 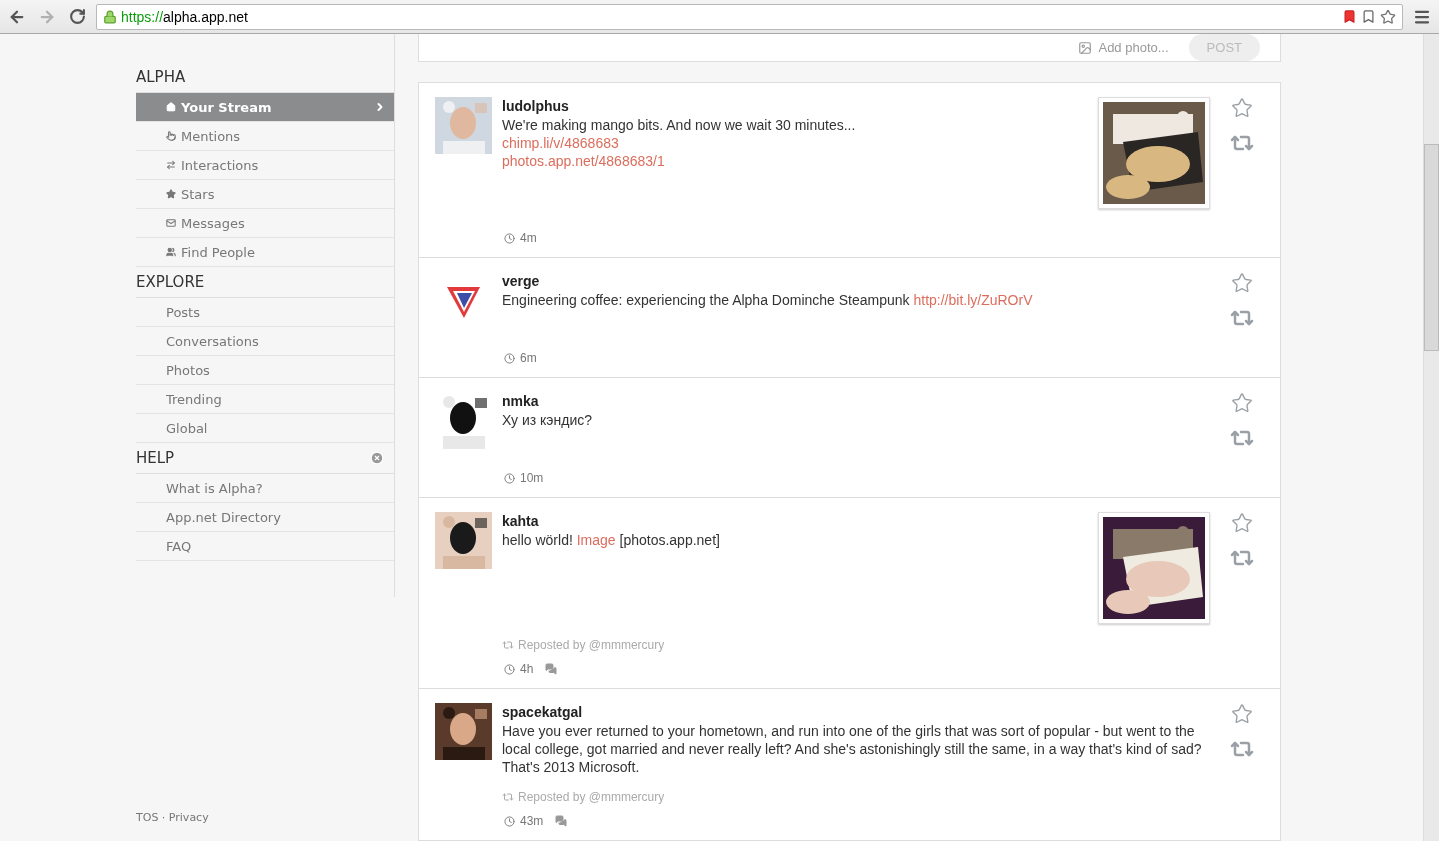 I want to click on post-text: Have you ever returned to your hometown, and run into one of the girls that was sort of popular - but went to the local college, got married and never really left? And she's astonishingly still the same, in a way that's kind of sad? That's 2013 Microsoft., so click(x=852, y=749).